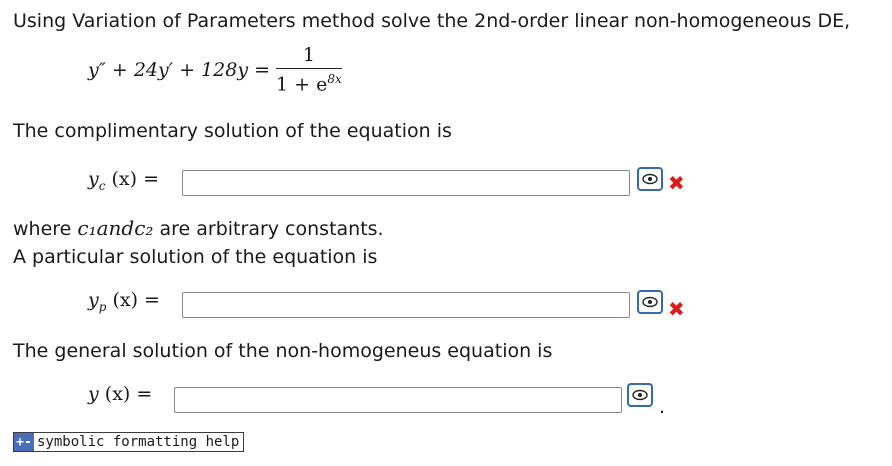 The height and width of the screenshot is (466, 892). What do you see at coordinates (24, 442) in the screenshot?
I see `plus-minus-icon: +-` at bounding box center [24, 442].